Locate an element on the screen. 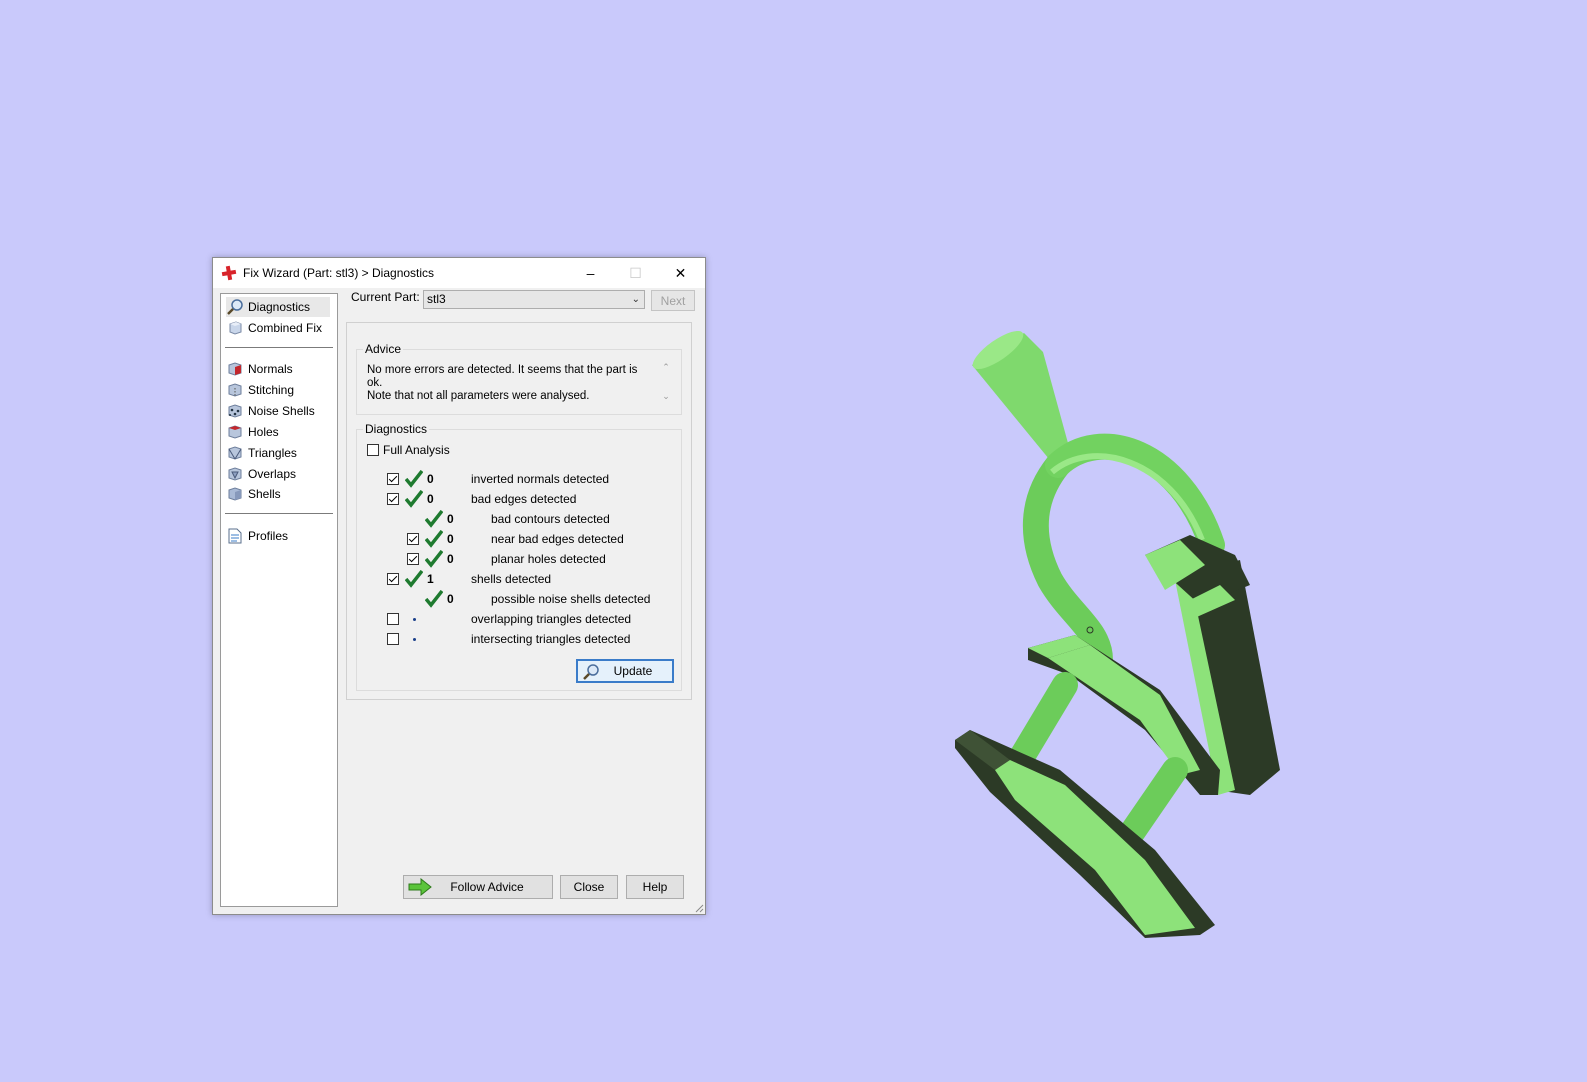  inverted-normals-count: 0 is located at coordinates (430, 479).